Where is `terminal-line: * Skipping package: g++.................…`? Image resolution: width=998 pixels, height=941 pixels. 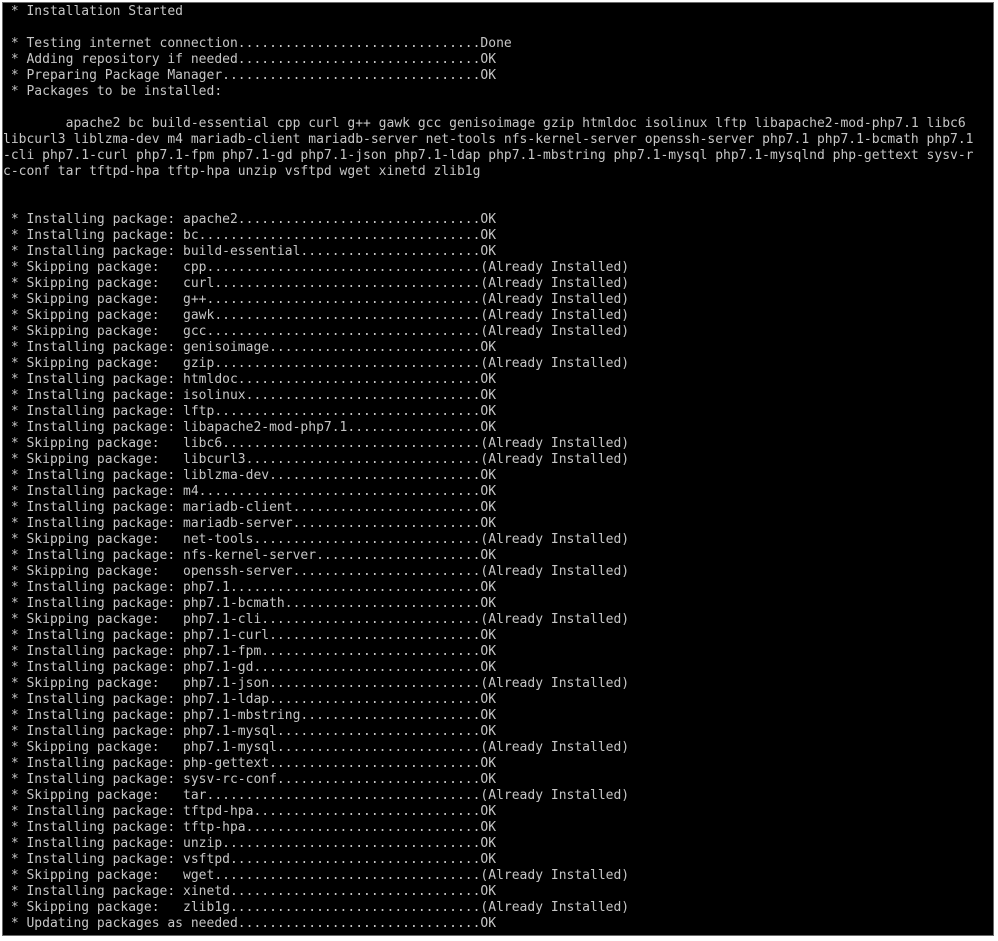
terminal-line: * Skipping package: g++.................… is located at coordinates (316, 299).